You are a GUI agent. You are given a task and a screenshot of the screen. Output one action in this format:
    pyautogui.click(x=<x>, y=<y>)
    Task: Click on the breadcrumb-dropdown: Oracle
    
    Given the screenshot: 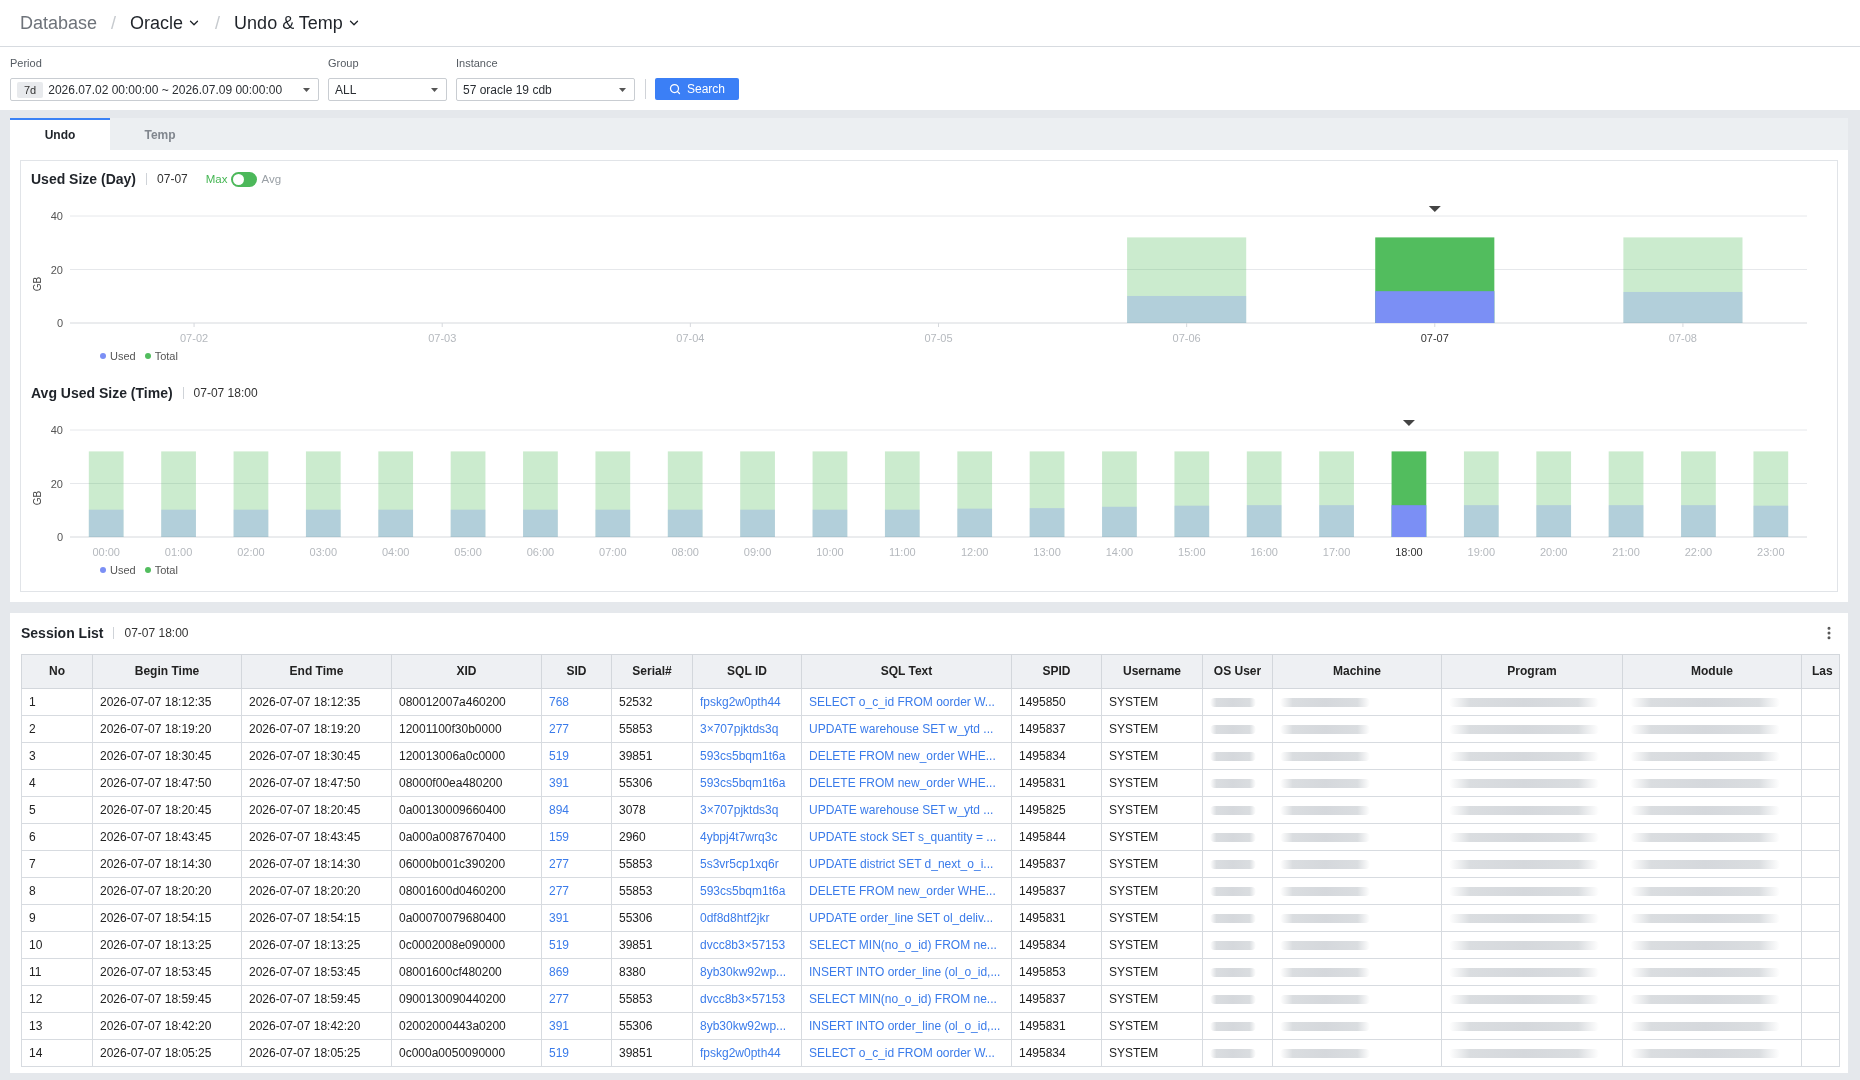 What is the action you would take?
    pyautogui.click(x=166, y=23)
    